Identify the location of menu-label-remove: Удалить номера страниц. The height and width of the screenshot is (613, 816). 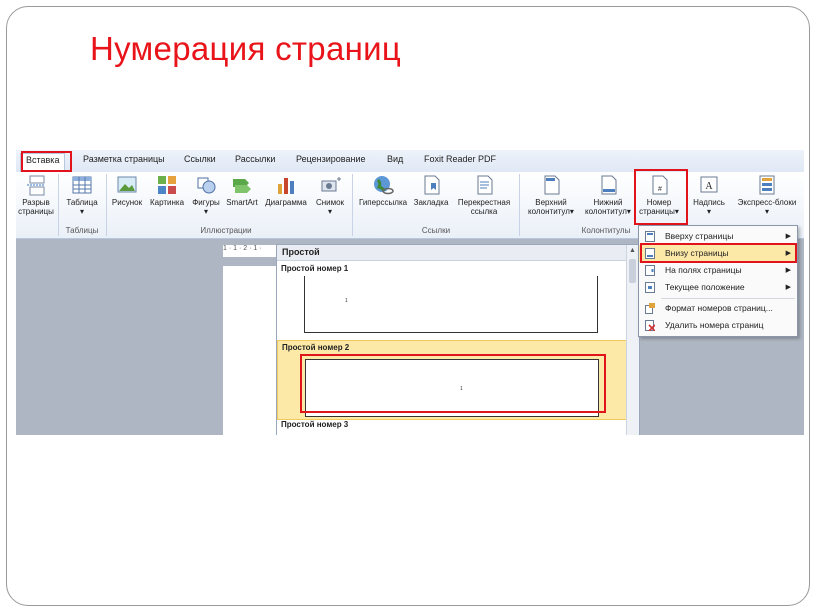
(714, 325).